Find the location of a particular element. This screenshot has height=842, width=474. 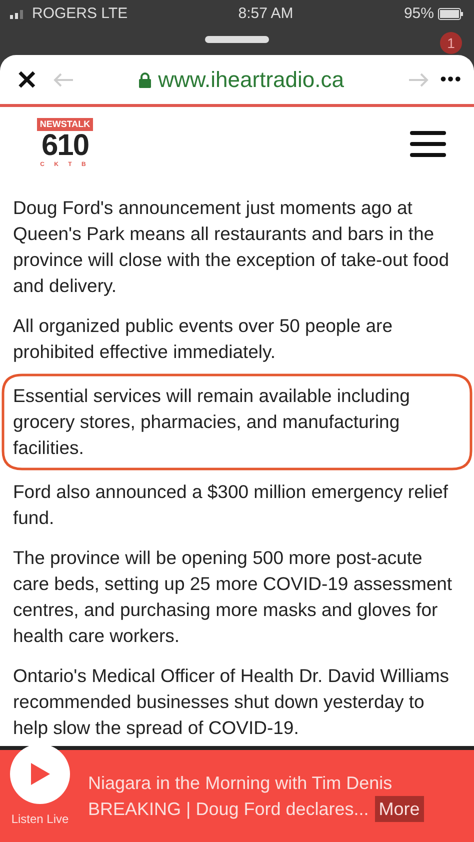

sheet-handle is located at coordinates (237, 39).